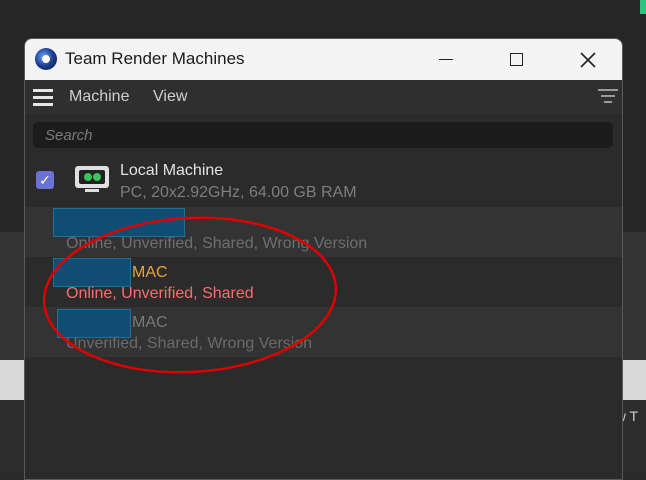 The height and width of the screenshot is (480, 646). I want to click on computer-monitor-icon, so click(92, 179).